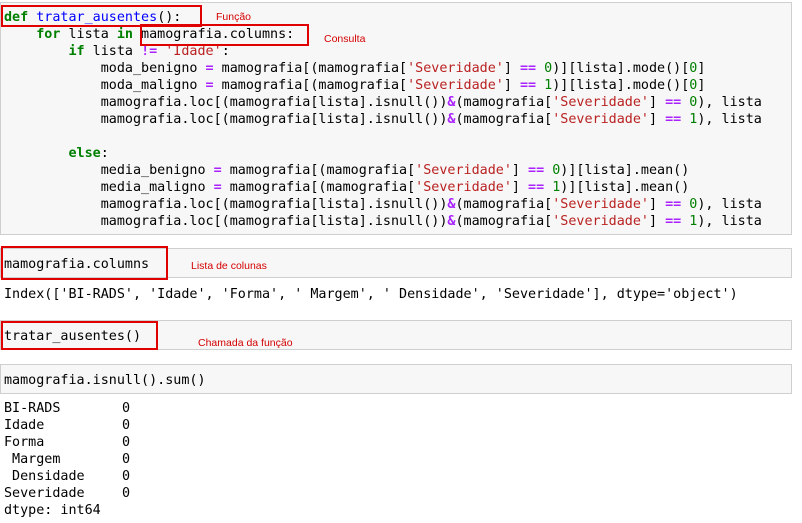 Image resolution: width=802 pixels, height=523 pixels. I want to click on highlight-box-columns, so click(224, 35).